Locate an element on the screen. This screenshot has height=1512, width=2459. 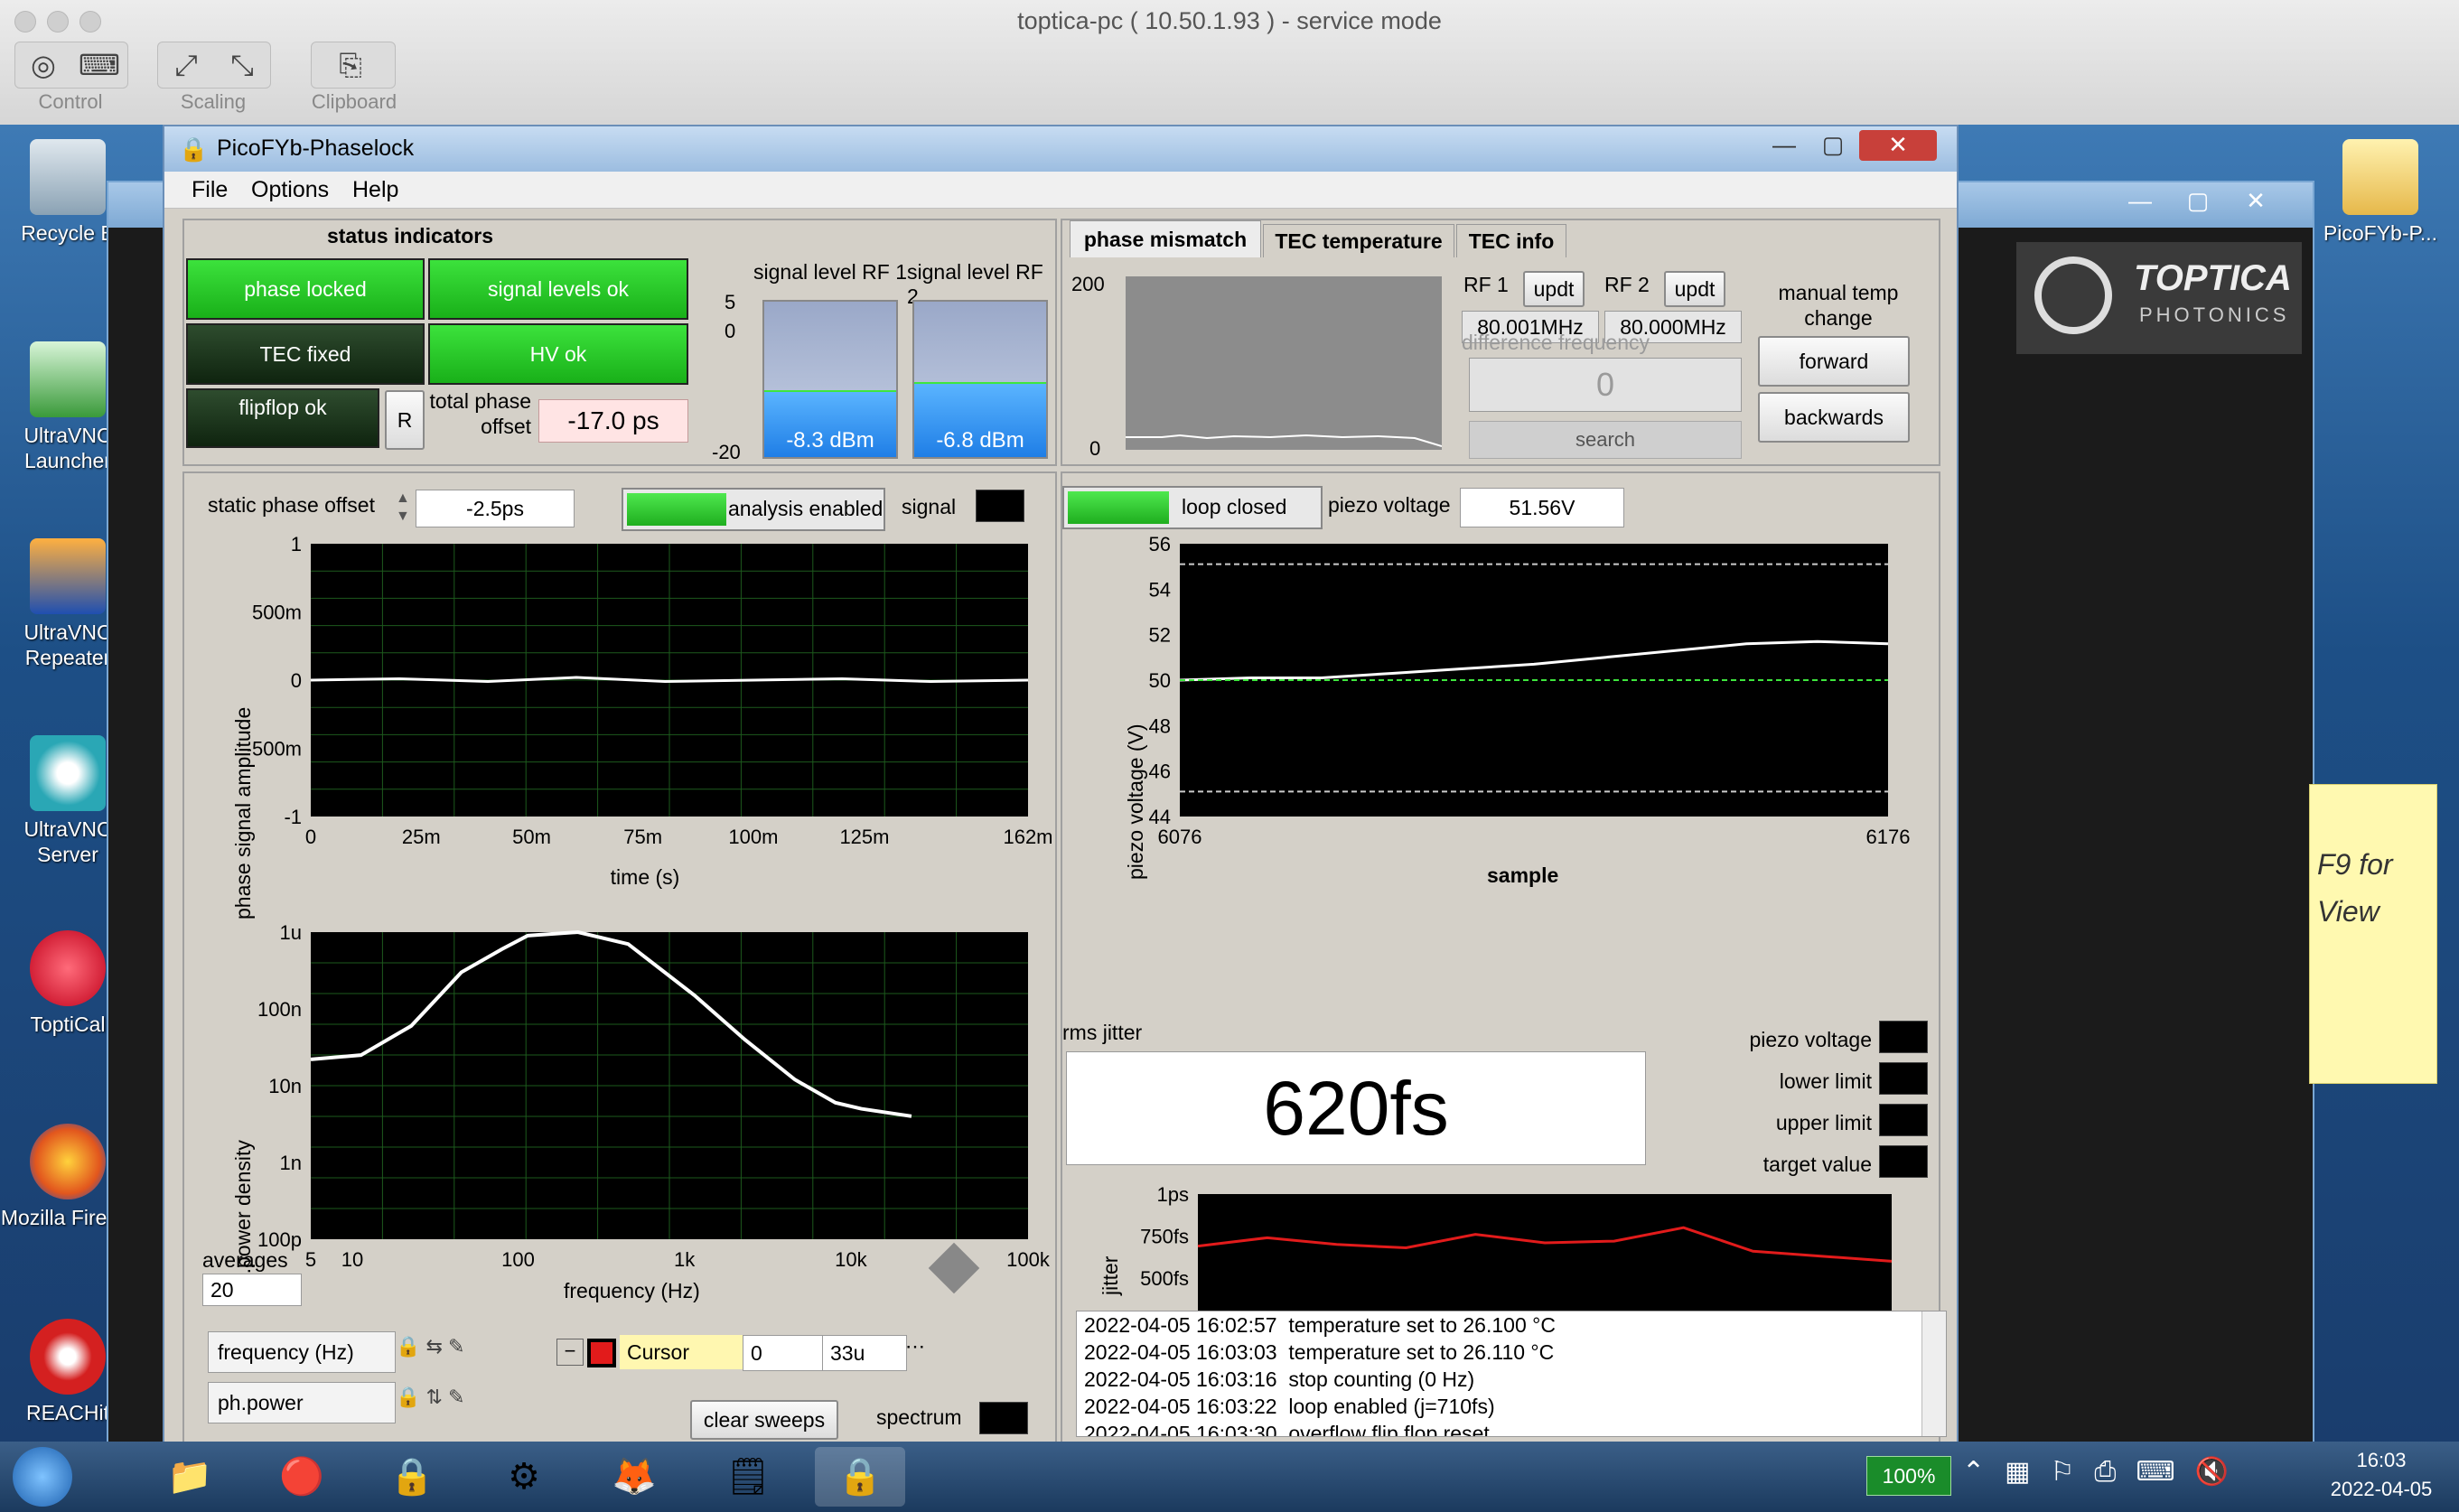
tab-phase-mismatch: phase mismatch is located at coordinates (1165, 238).